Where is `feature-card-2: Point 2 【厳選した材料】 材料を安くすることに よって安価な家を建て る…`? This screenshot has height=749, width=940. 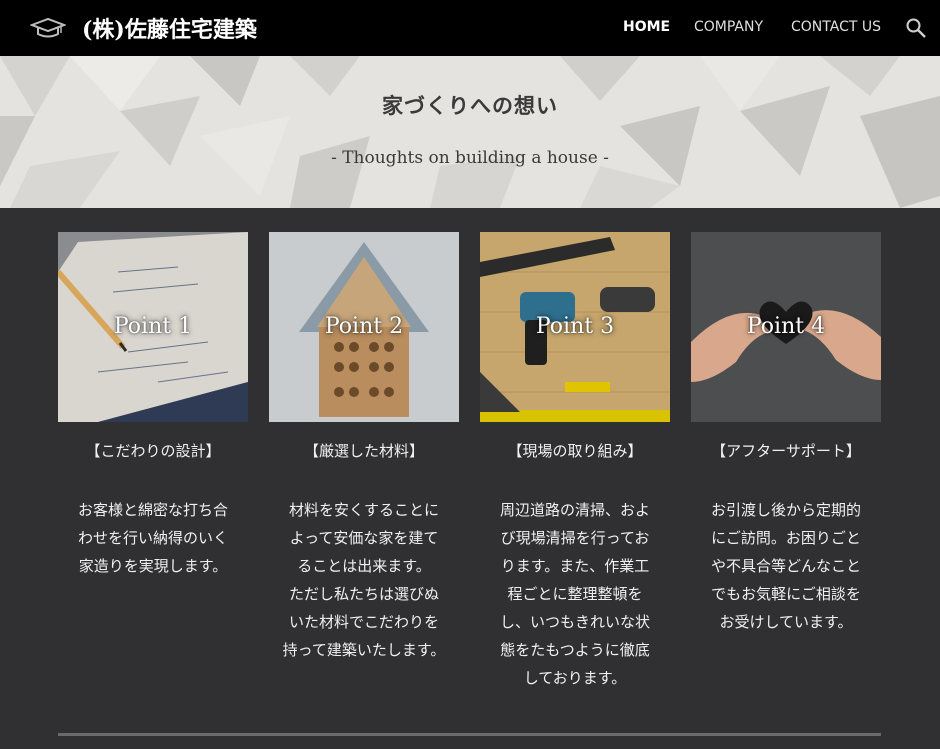 feature-card-2: Point 2 【厳選した材料】 材料を安くすることに よって安価な家を建て る… is located at coordinates (364, 448).